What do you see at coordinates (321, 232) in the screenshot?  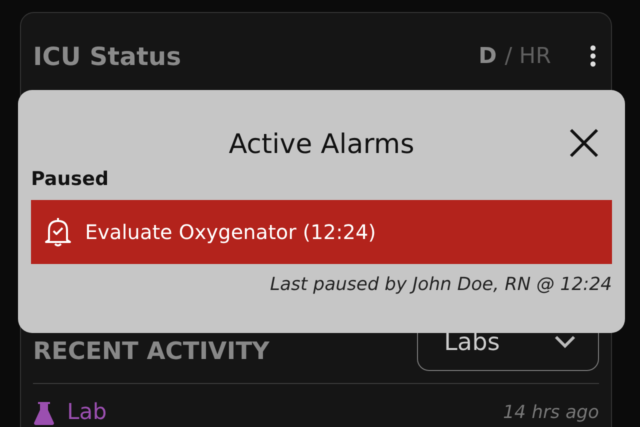 I see `alarm-banner: Evaluate Oxygenator (12:24)` at bounding box center [321, 232].